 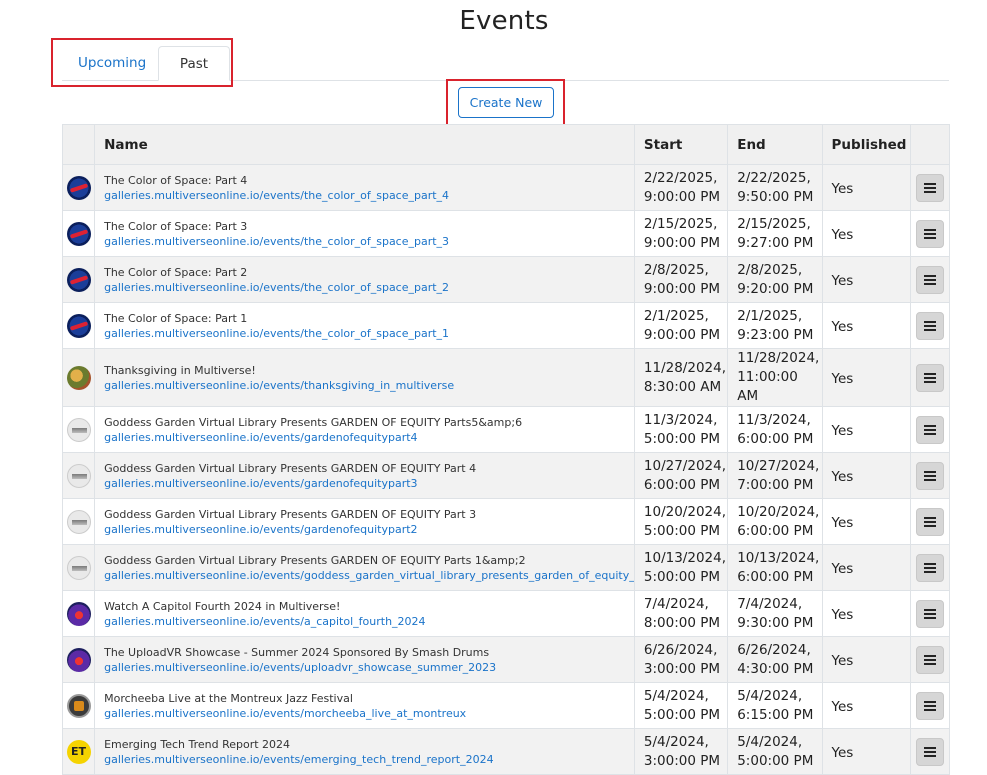 What do you see at coordinates (680, 649) in the screenshot?
I see `start-date: 6/26/2024,` at bounding box center [680, 649].